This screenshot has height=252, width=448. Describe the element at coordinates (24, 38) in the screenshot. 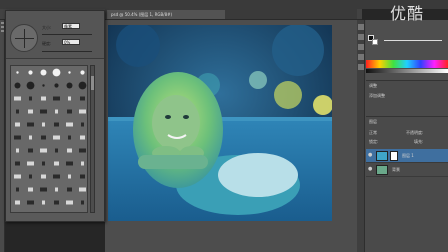

I see `brush-angle-preview` at that location.